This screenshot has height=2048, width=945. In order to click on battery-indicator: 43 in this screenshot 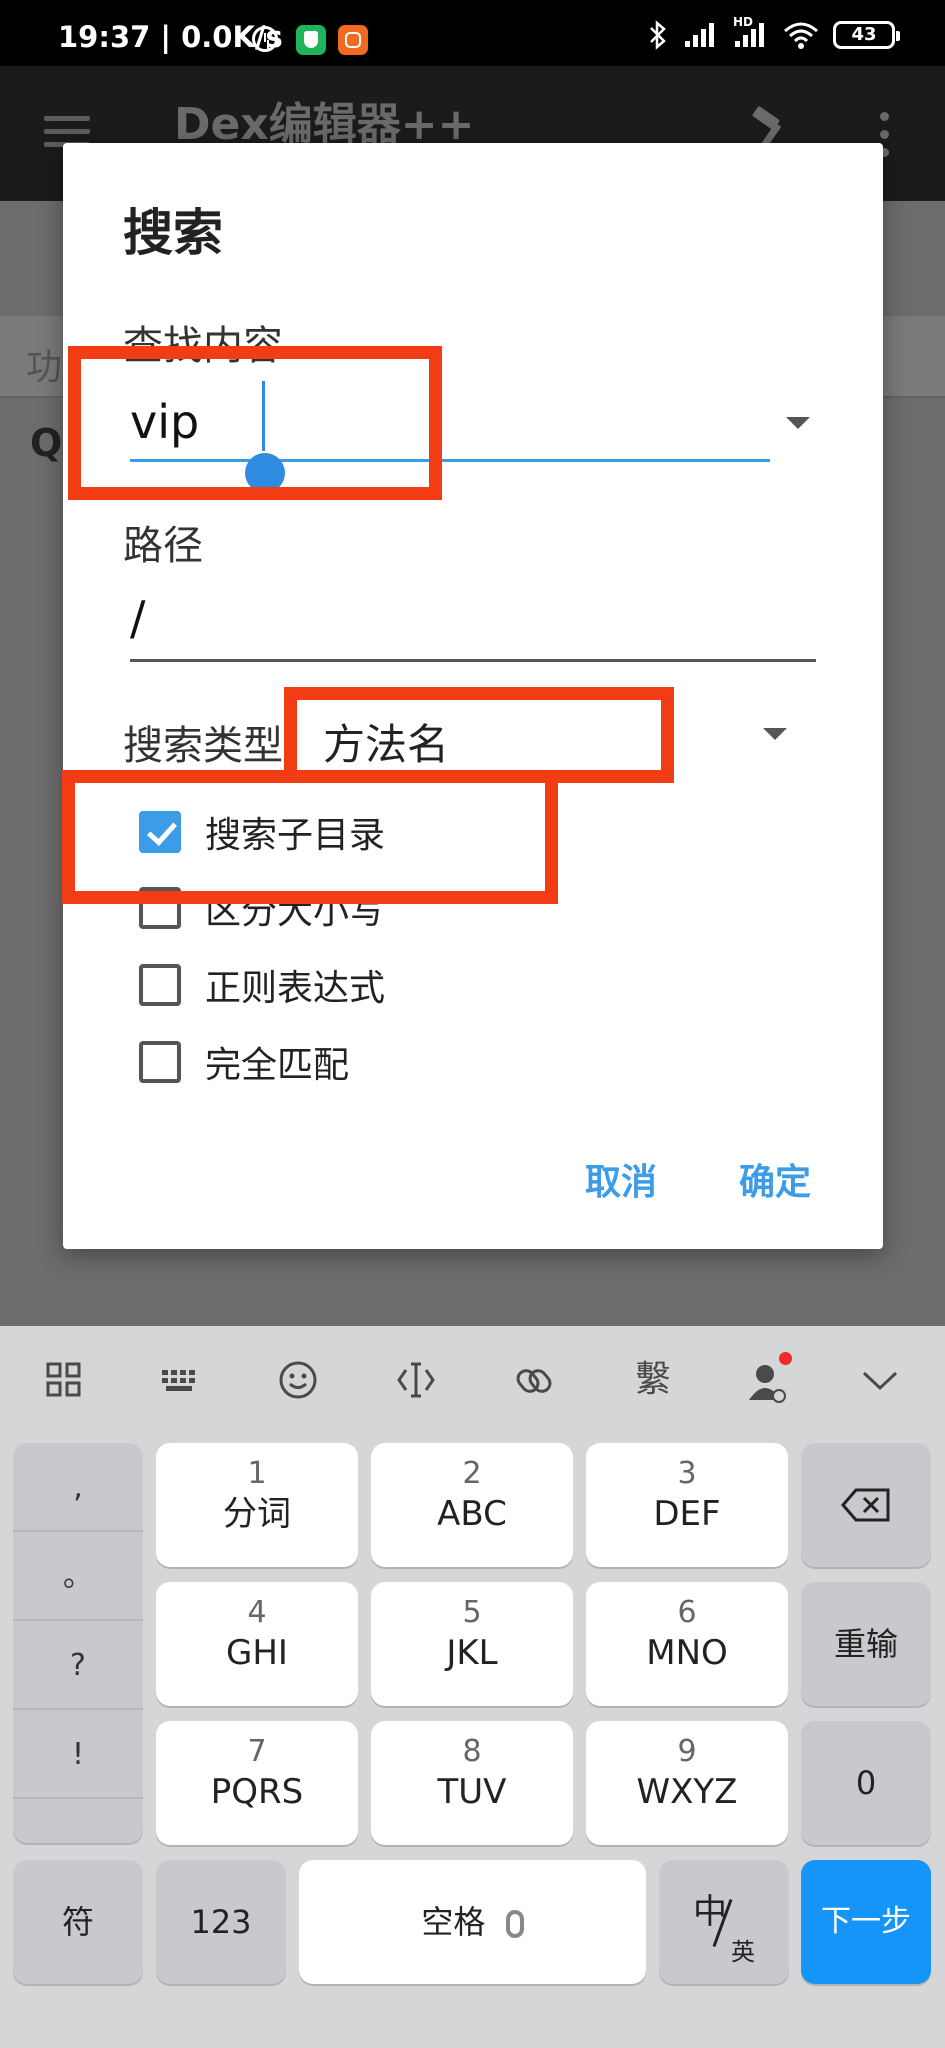, I will do `click(866, 35)`.